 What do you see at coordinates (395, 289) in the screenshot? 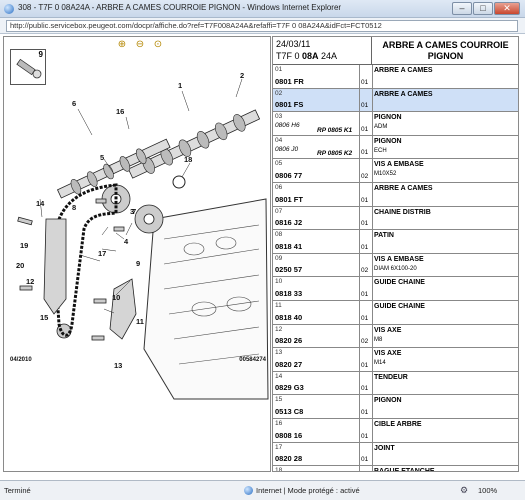
I see `parts-row: 10 0818 33 01 GUIDE CHAINE` at bounding box center [395, 289].